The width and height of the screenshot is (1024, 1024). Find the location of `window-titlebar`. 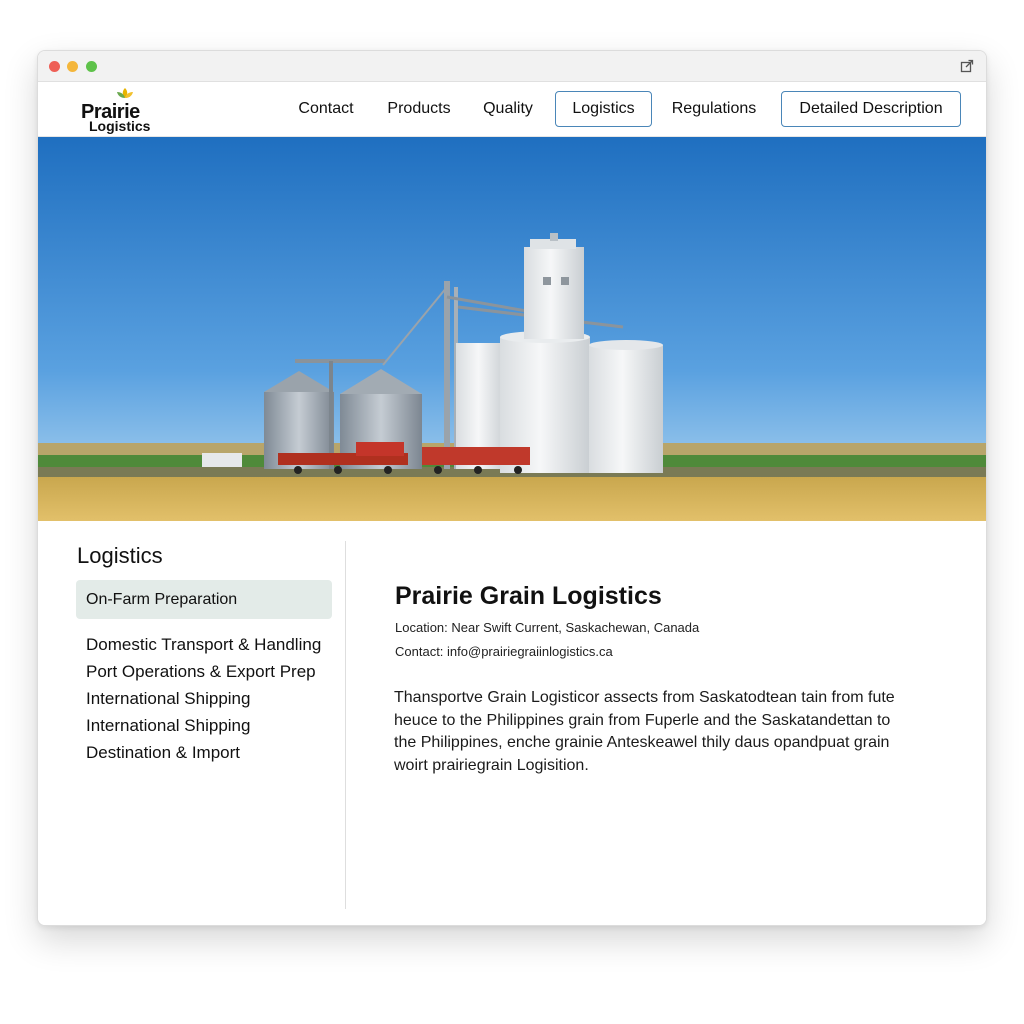

window-titlebar is located at coordinates (512, 66).